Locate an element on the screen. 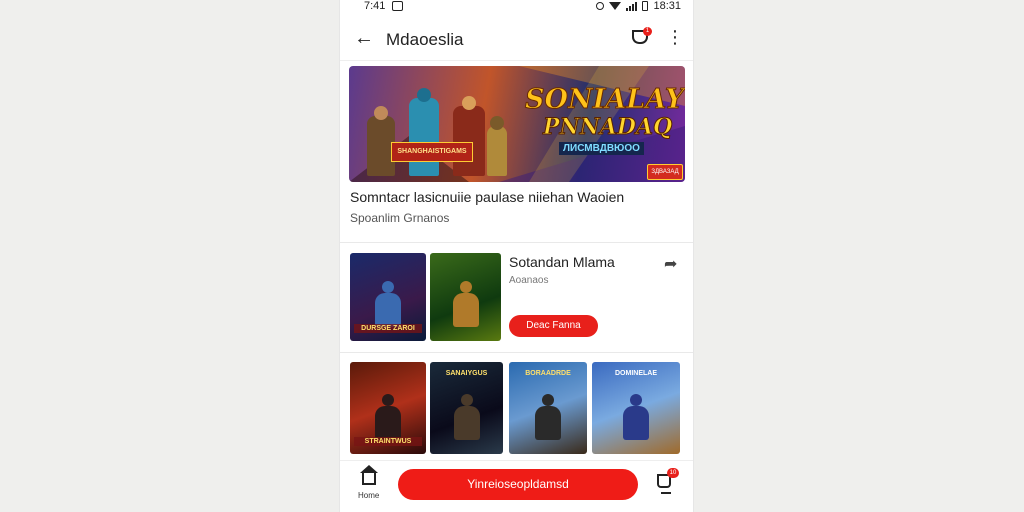 The height and width of the screenshot is (512, 1024). notification-icon is located at coordinates (397, 6).